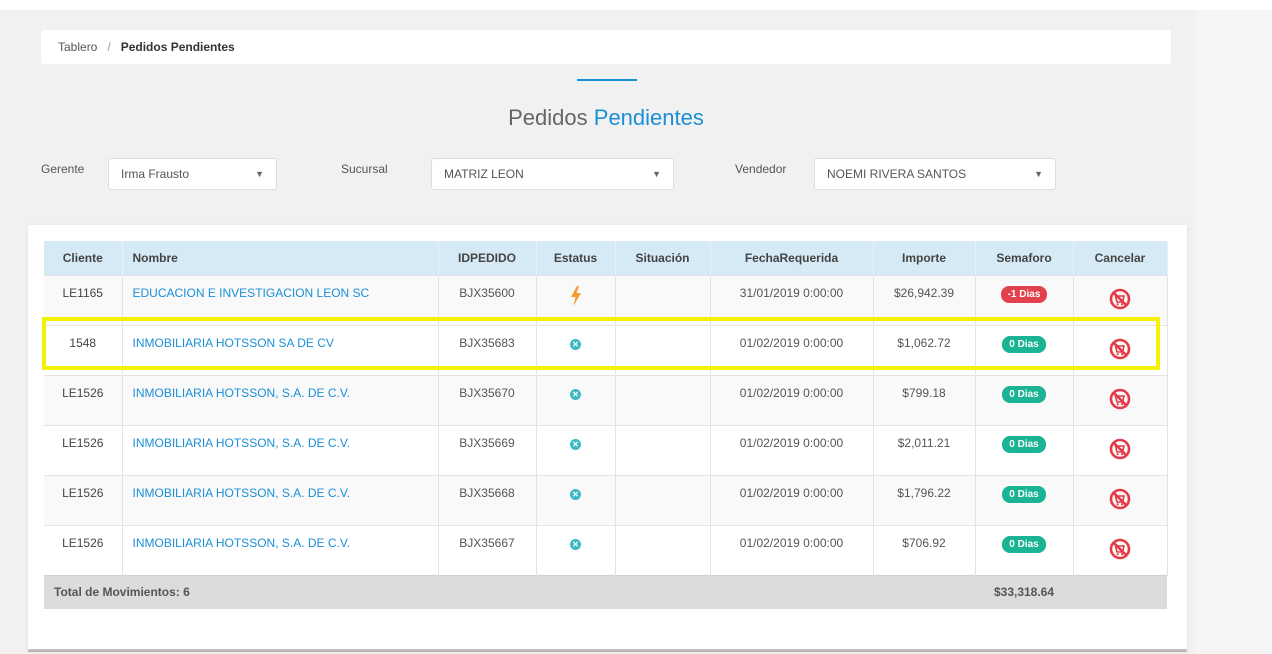 The width and height of the screenshot is (1272, 654). What do you see at coordinates (63, 169) in the screenshot?
I see `gerente-label: Gerente` at bounding box center [63, 169].